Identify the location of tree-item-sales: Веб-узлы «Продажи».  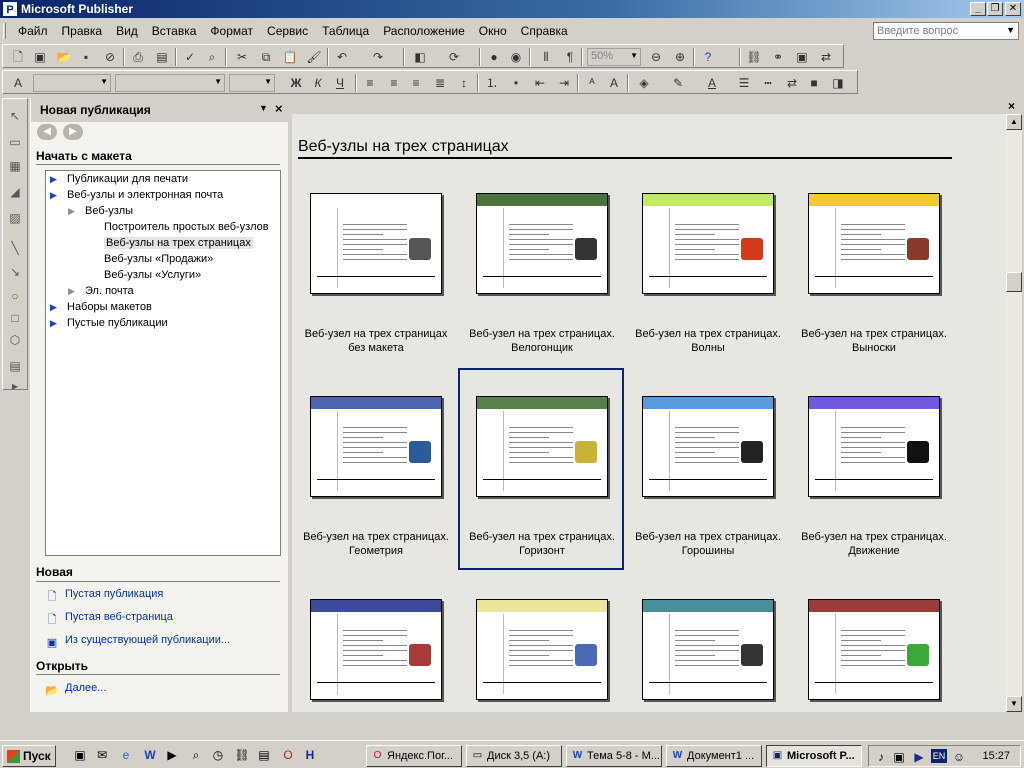
(158, 259).